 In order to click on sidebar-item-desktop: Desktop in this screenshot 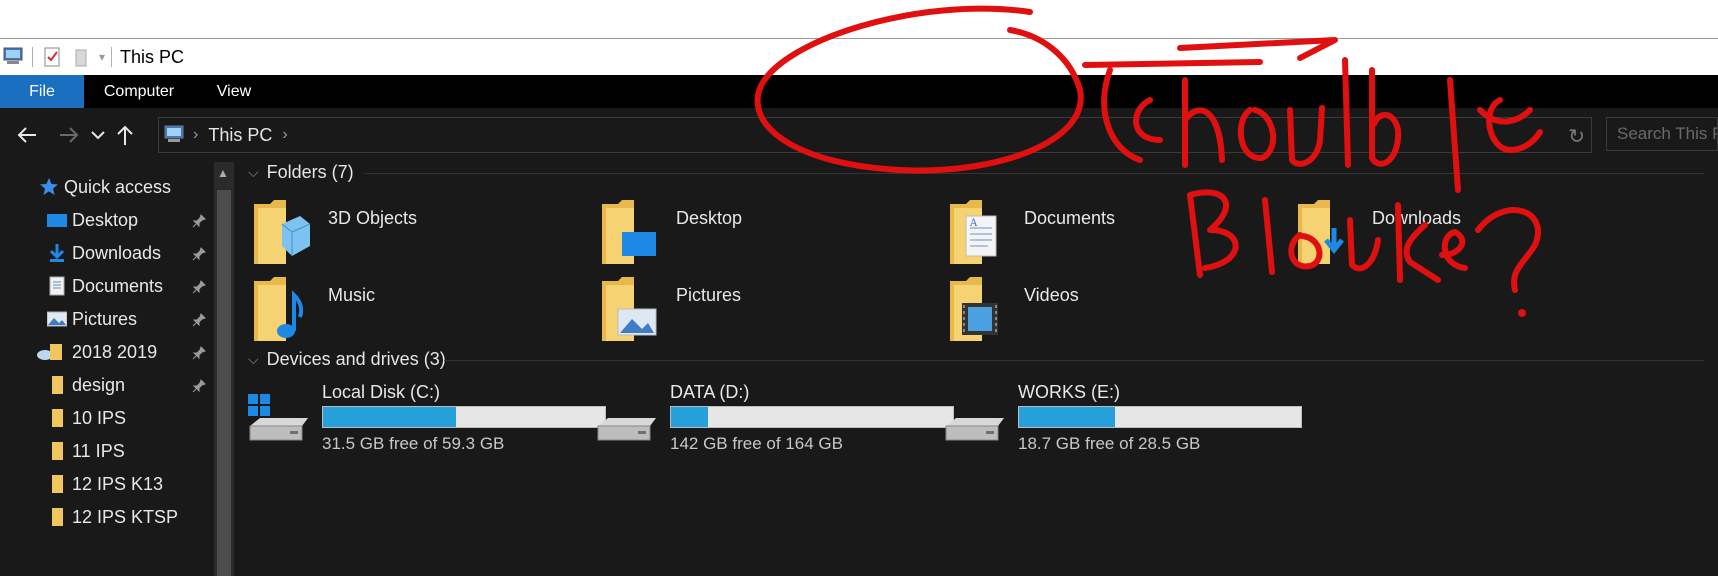, I will do `click(107, 220)`.